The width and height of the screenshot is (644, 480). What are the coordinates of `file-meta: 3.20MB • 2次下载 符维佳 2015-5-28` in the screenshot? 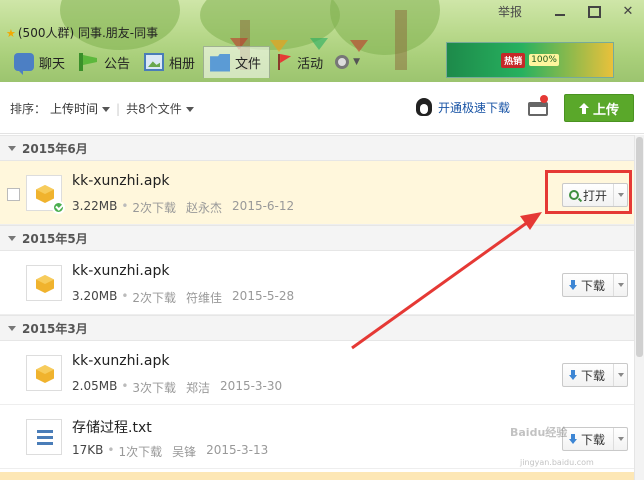 It's located at (183, 297).